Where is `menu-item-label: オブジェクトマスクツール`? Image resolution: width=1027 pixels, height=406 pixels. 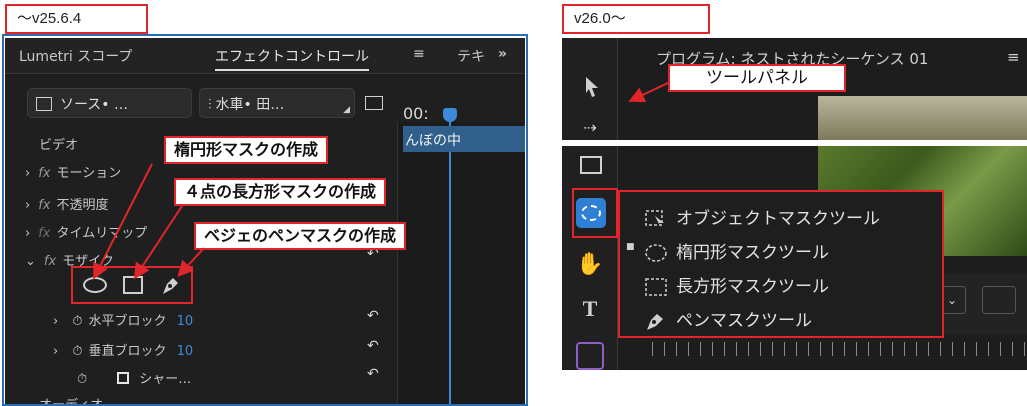 menu-item-label: オブジェクトマスクツール is located at coordinates (778, 219).